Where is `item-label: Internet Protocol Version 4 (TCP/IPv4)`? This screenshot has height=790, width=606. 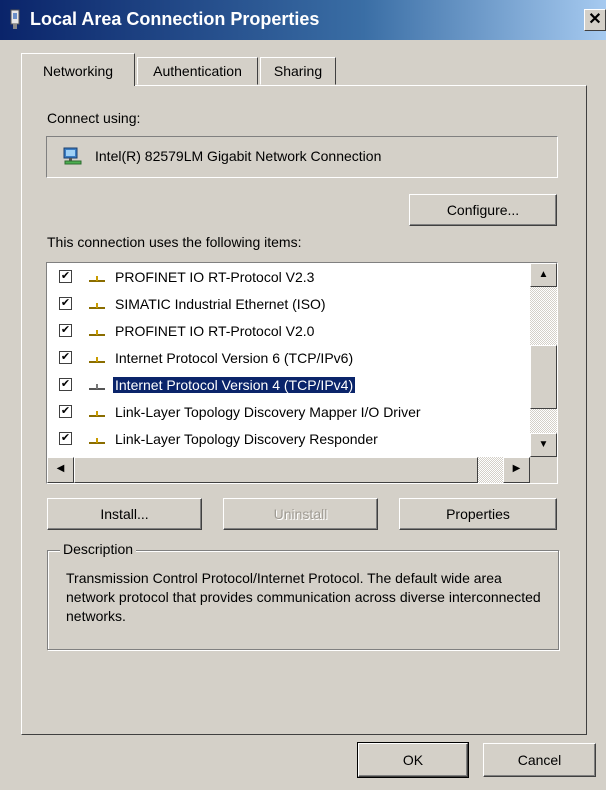 item-label: Internet Protocol Version 4 (TCP/IPv4) is located at coordinates (234, 385).